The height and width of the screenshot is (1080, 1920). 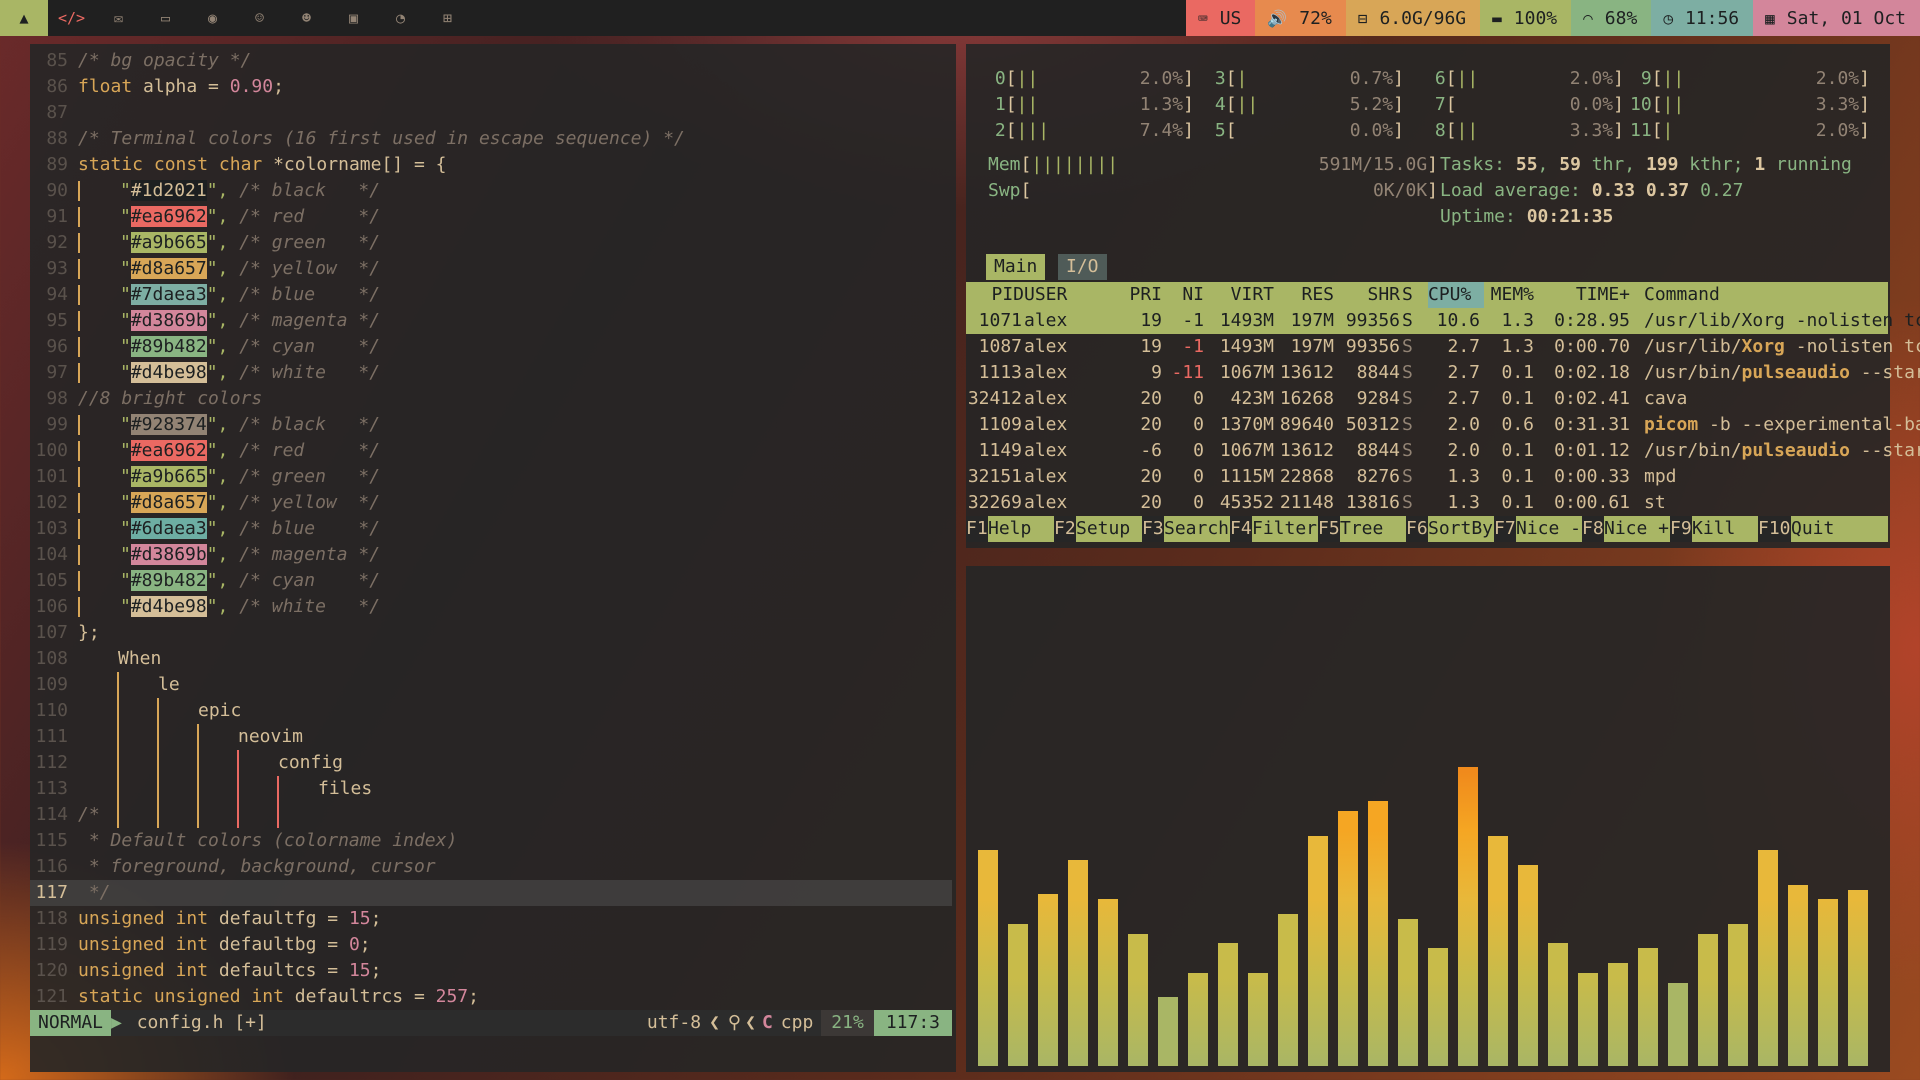 I want to click on encoding: utf-8, so click(x=674, y=1022).